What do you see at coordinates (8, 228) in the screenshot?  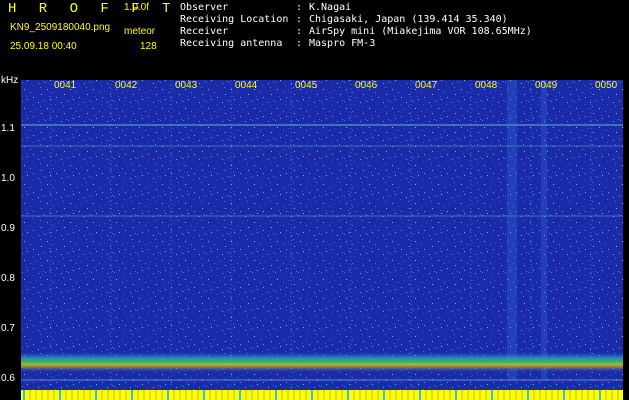 I see `freq-tick-label: 0.9` at bounding box center [8, 228].